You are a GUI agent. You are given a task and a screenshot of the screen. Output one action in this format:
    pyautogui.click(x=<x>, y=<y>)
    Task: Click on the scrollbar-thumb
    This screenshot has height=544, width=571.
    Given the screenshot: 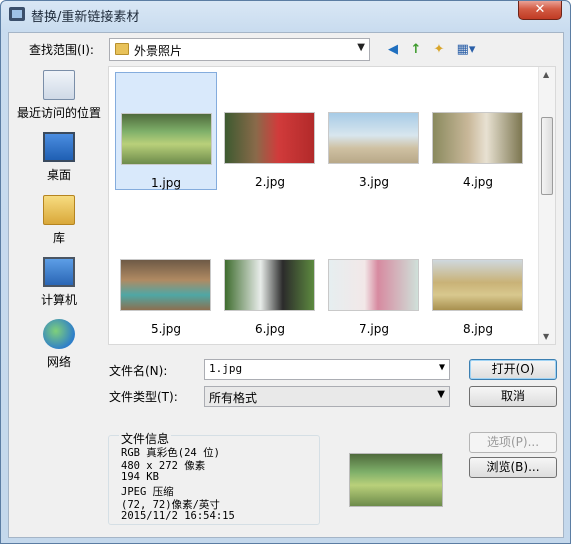 What is the action you would take?
    pyautogui.click(x=547, y=156)
    